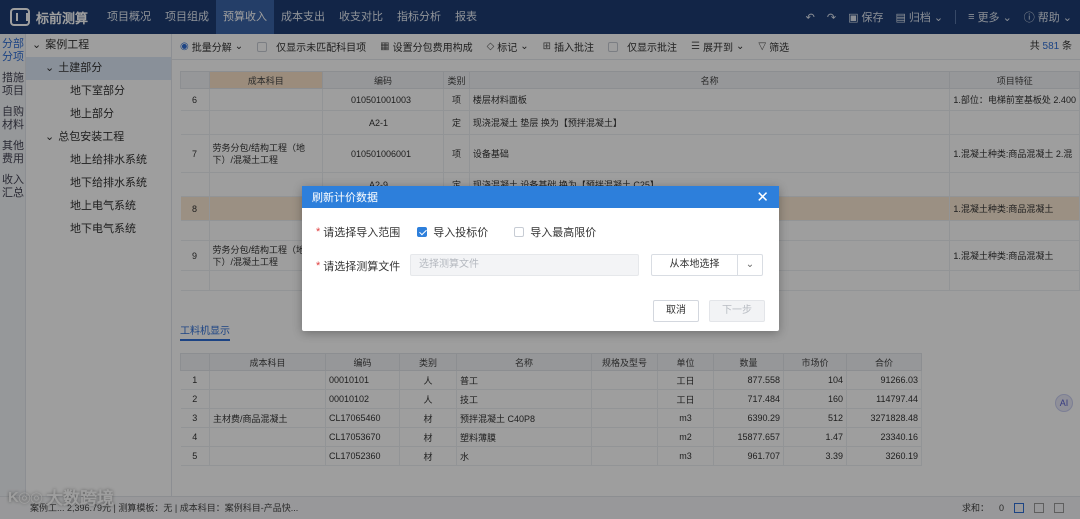  What do you see at coordinates (460, 232) in the screenshot?
I see `import-bid-label: 导入投标价` at bounding box center [460, 232].